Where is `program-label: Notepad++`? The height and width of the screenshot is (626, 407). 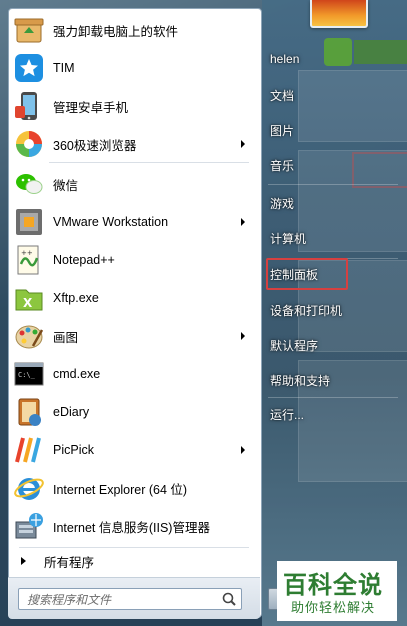 program-label: Notepad++ is located at coordinates (84, 260).